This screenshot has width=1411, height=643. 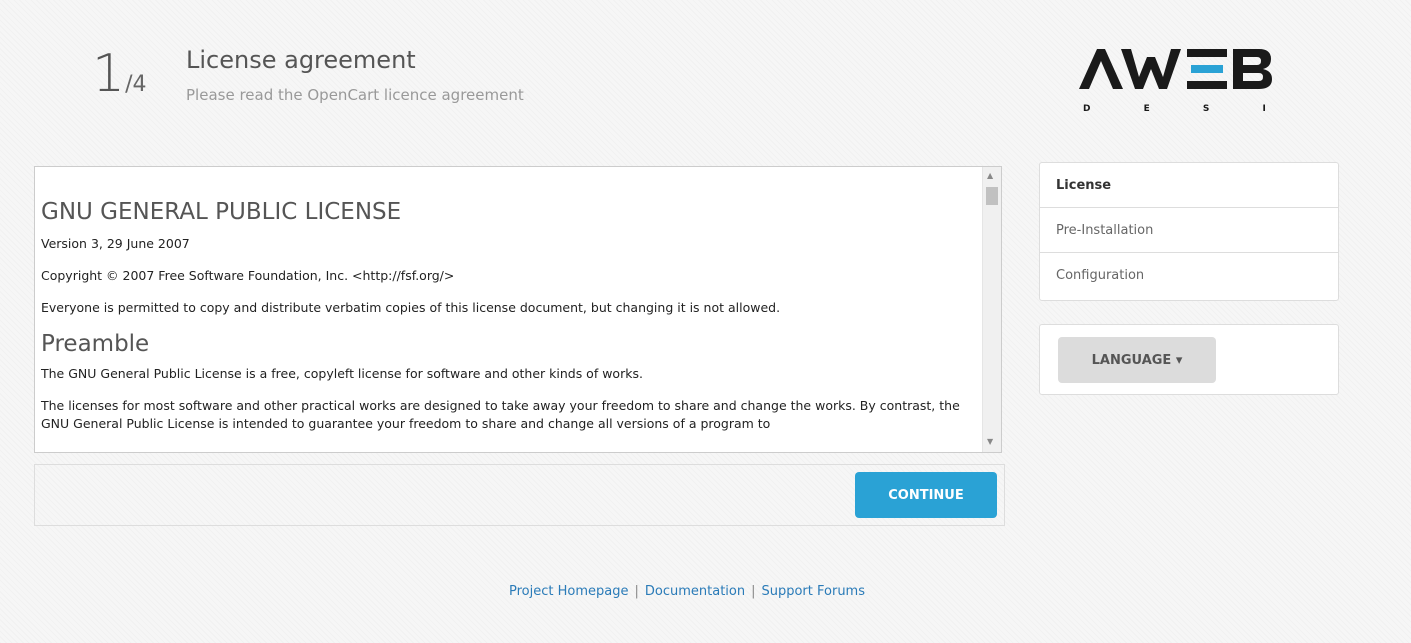 What do you see at coordinates (990, 175) in the screenshot?
I see `scroll-up-arrow-icon: ▲` at bounding box center [990, 175].